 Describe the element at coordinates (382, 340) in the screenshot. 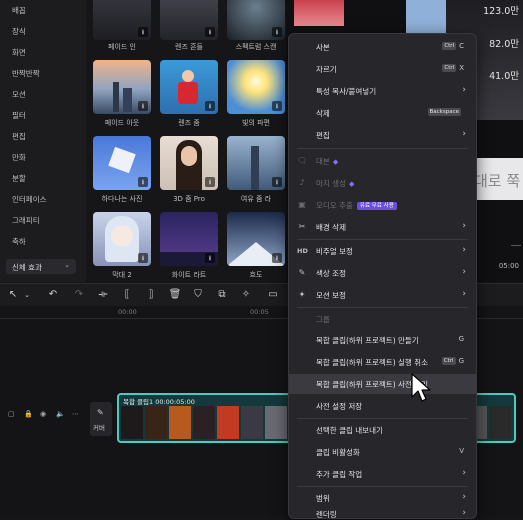

I see `menu-item-create-compound-clip: 복합 클립(하위 프로젝트) 만들기 G` at that location.